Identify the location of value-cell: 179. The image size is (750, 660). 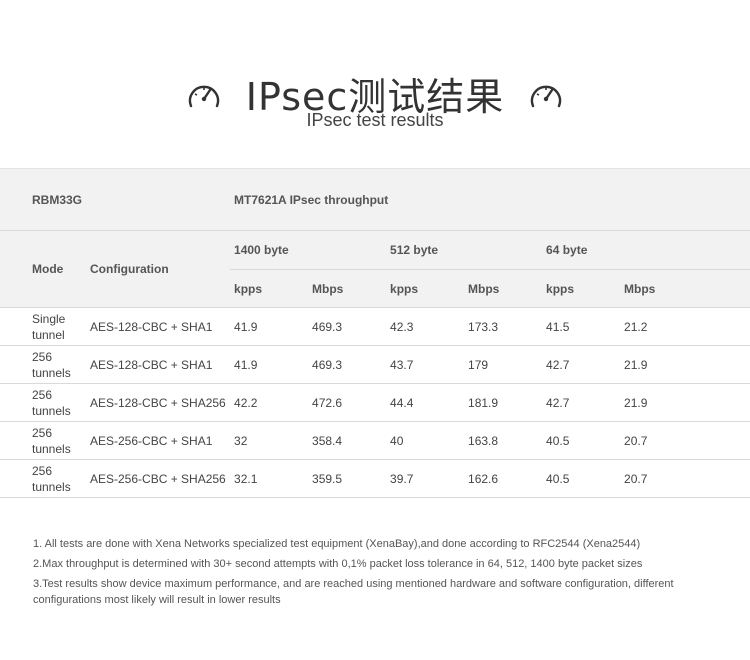
(503, 364).